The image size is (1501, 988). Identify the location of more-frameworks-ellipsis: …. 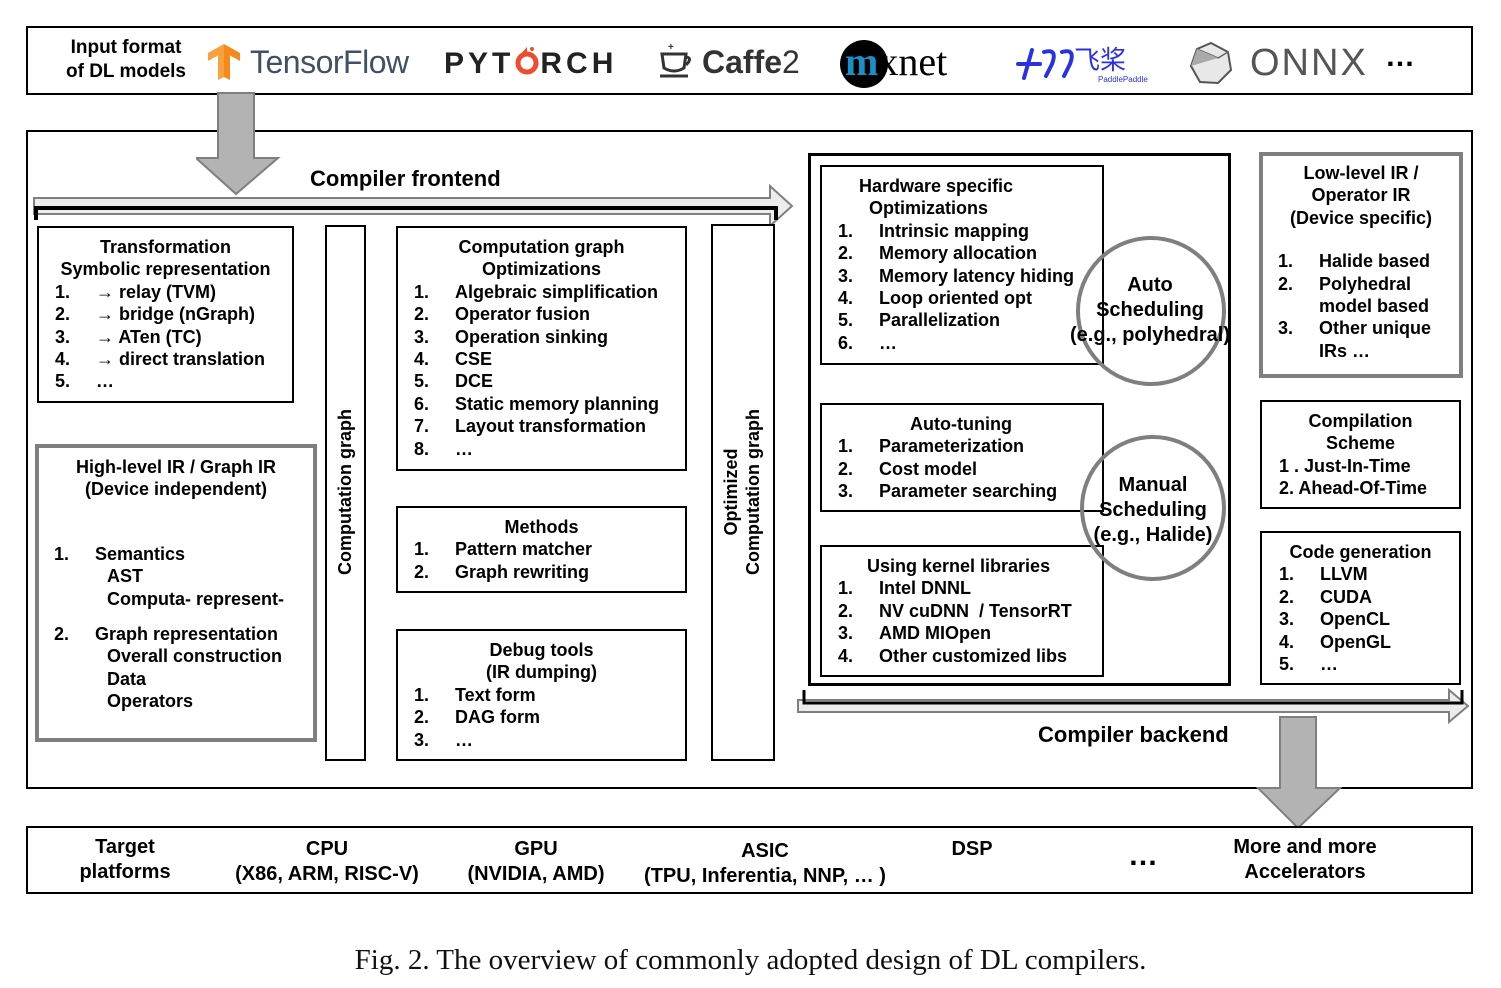
(1400, 56).